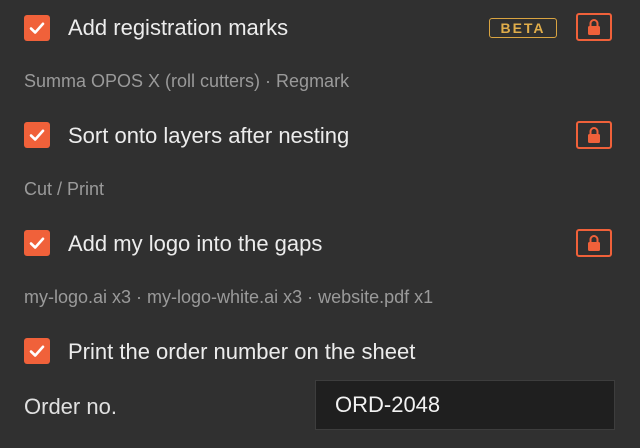  I want to click on sort-layers-label: Sort onto layers after nesting, so click(209, 135).